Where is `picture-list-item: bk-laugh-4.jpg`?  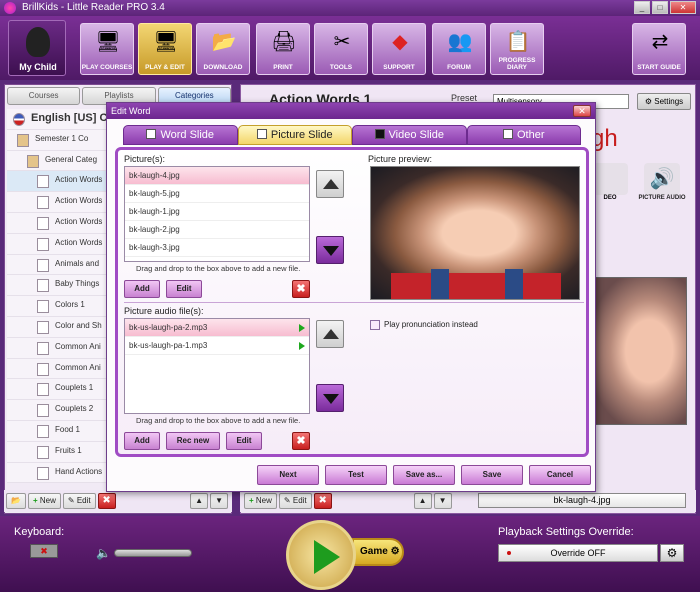 picture-list-item: bk-laugh-4.jpg is located at coordinates (217, 176).